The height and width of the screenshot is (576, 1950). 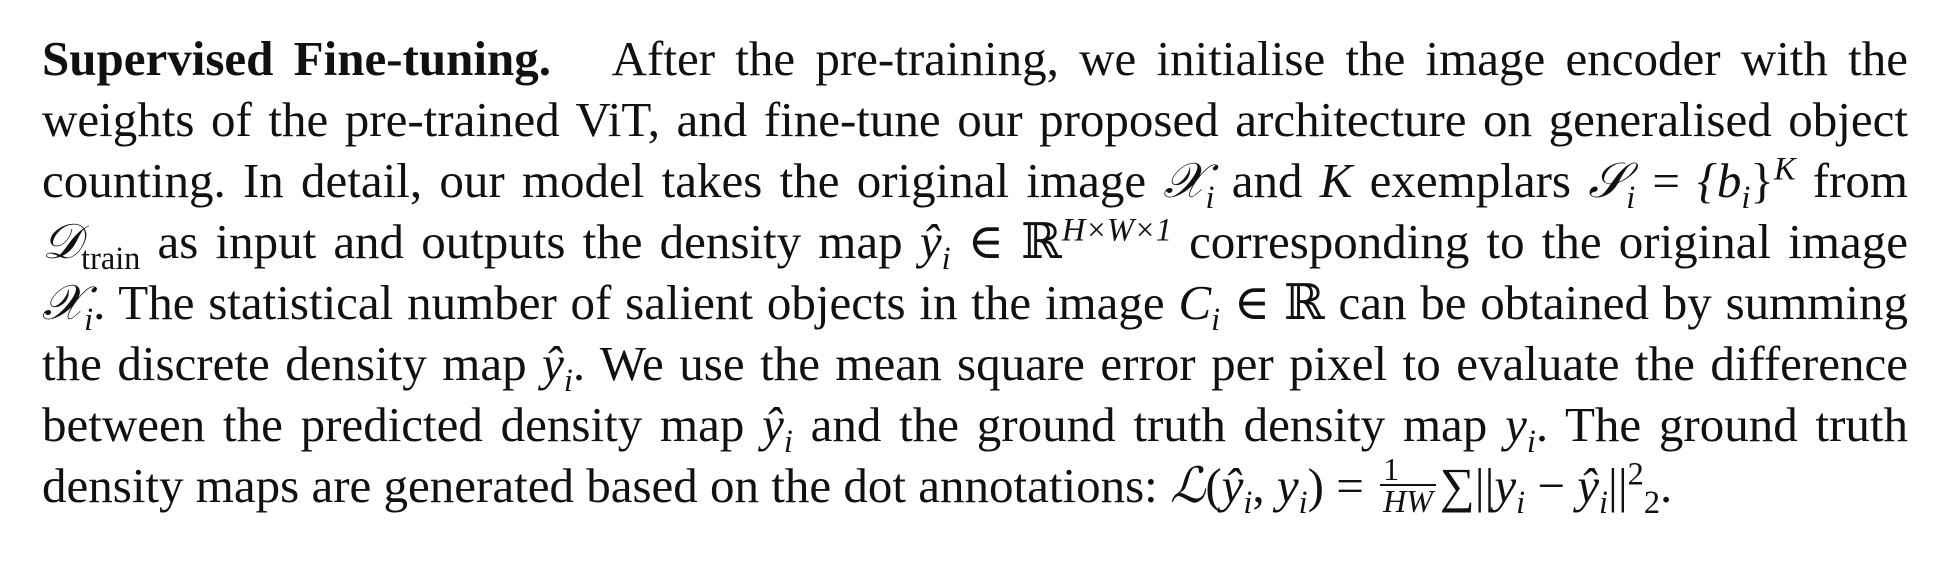 What do you see at coordinates (296, 58) in the screenshot?
I see `section-heading: Supervised Fine-tuning.` at bounding box center [296, 58].